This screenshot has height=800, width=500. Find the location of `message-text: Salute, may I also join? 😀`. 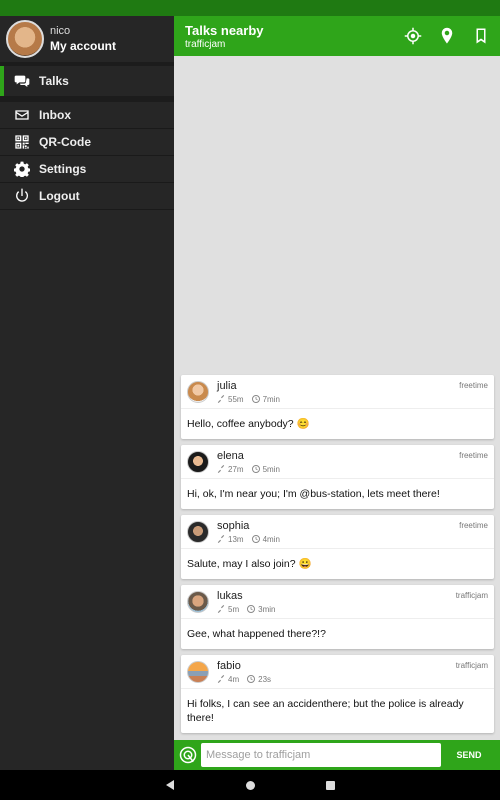

message-text: Salute, may I also join? 😀 is located at coordinates (249, 564).